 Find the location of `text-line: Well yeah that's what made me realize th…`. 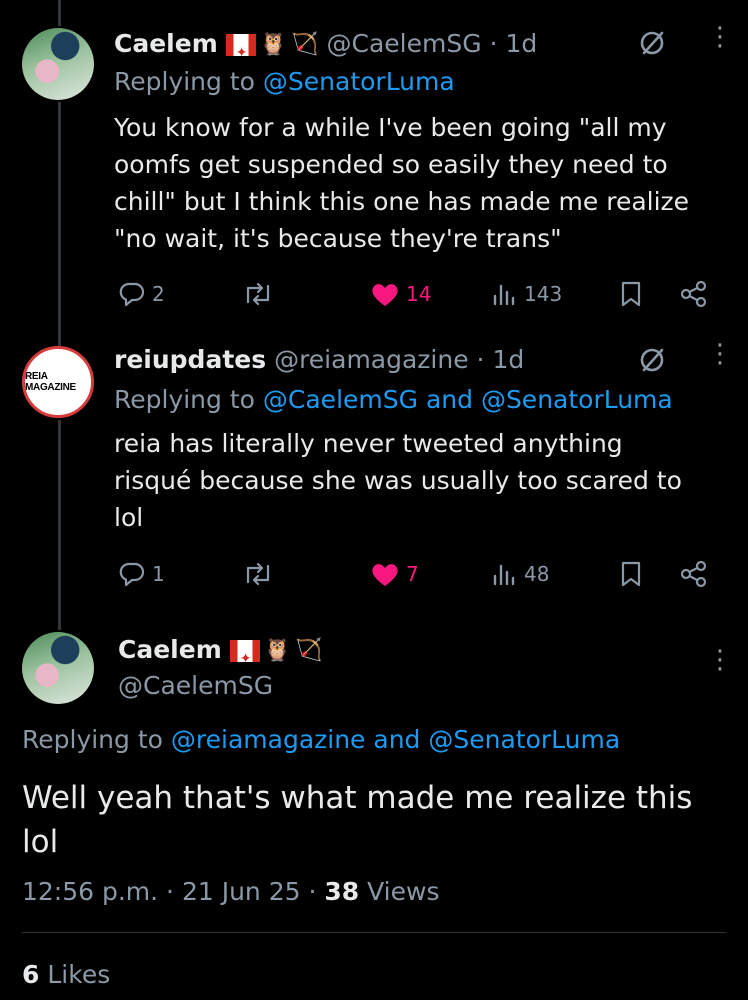

text-line: Well yeah that's what made me realize th… is located at coordinates (357, 798).